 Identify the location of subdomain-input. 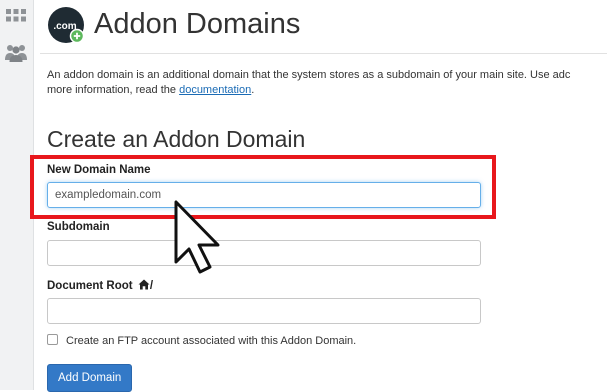
(264, 253).